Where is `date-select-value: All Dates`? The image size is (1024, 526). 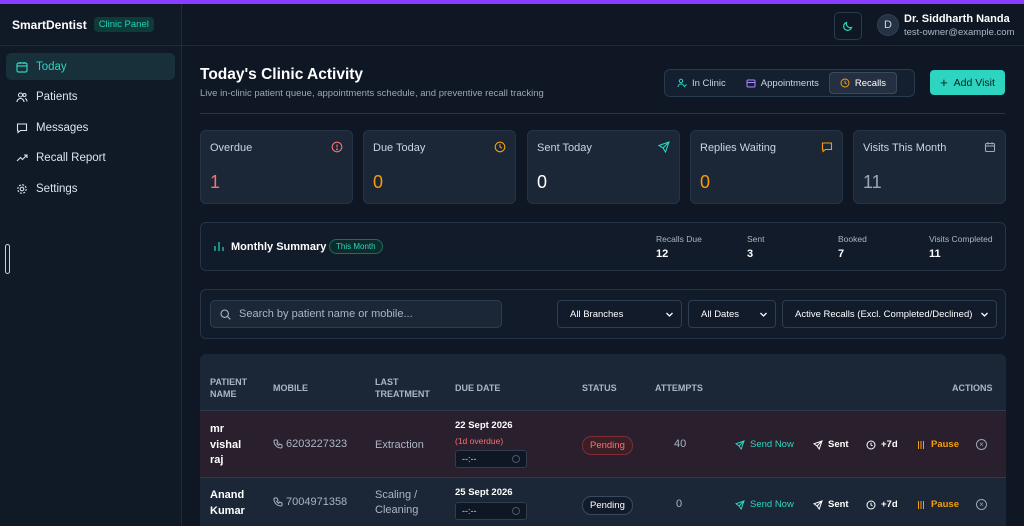
date-select-value: All Dates is located at coordinates (720, 314).